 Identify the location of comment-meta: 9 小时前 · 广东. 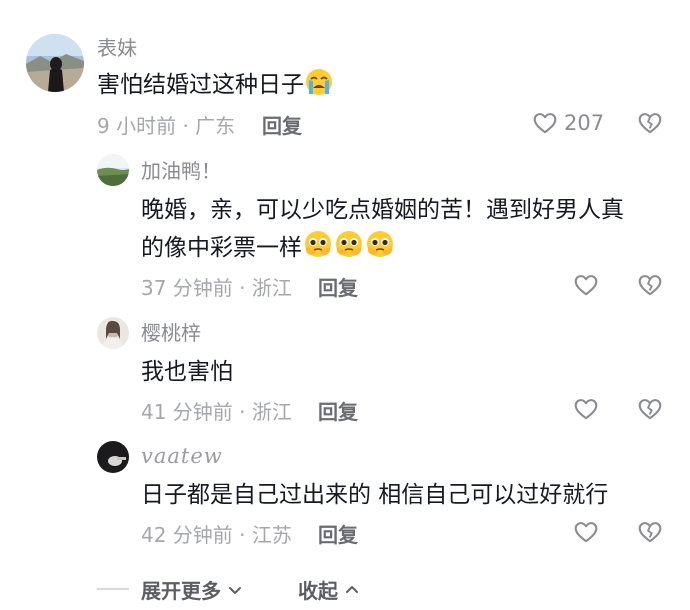
(166, 126).